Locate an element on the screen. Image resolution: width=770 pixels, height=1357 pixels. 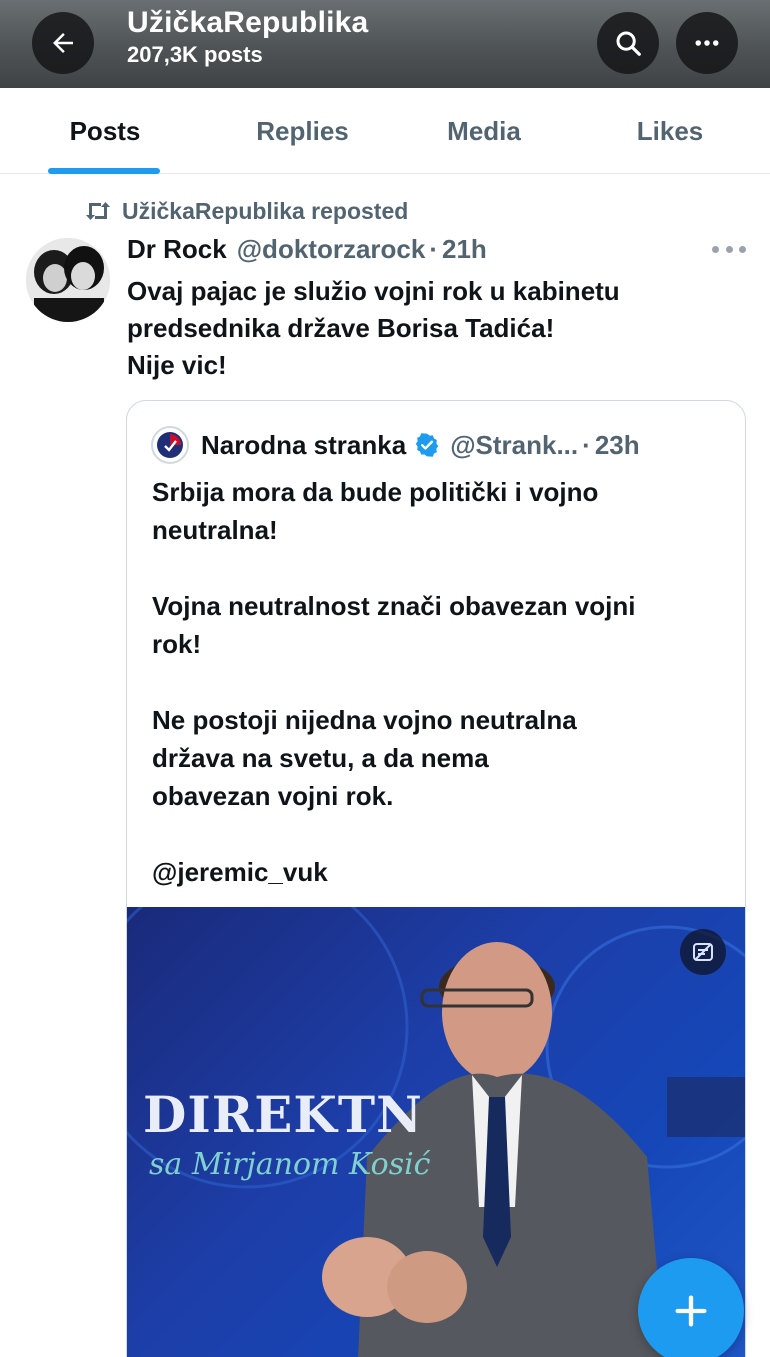
post-more-icon is located at coordinates (729, 249).